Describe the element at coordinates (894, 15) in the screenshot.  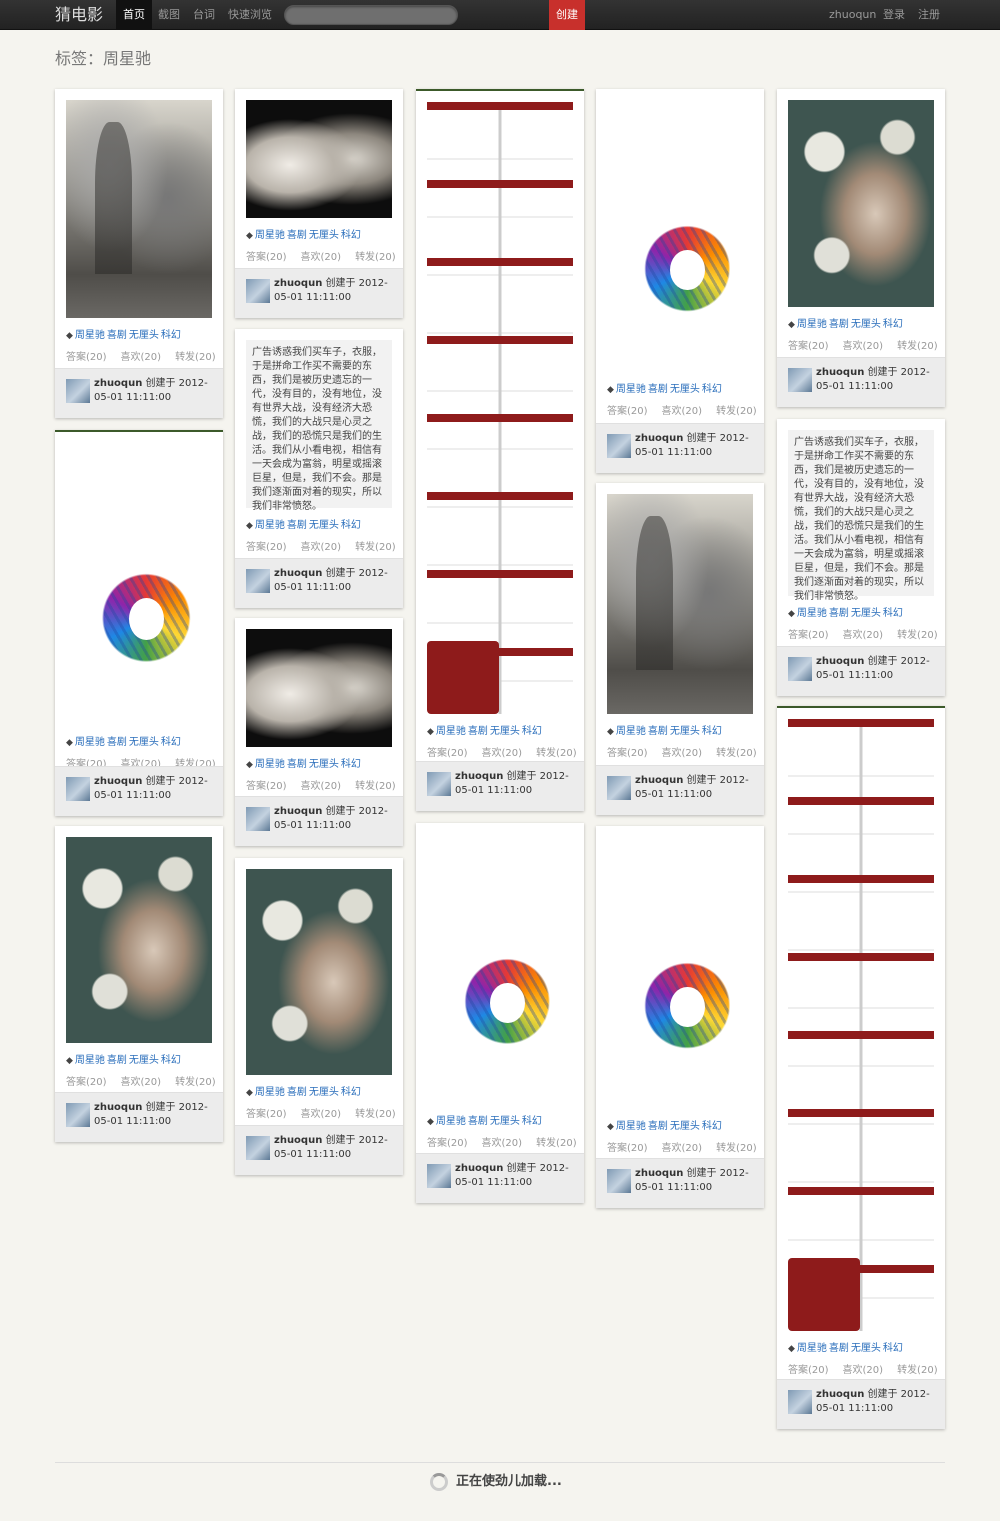
I see `login-link: 登录` at that location.